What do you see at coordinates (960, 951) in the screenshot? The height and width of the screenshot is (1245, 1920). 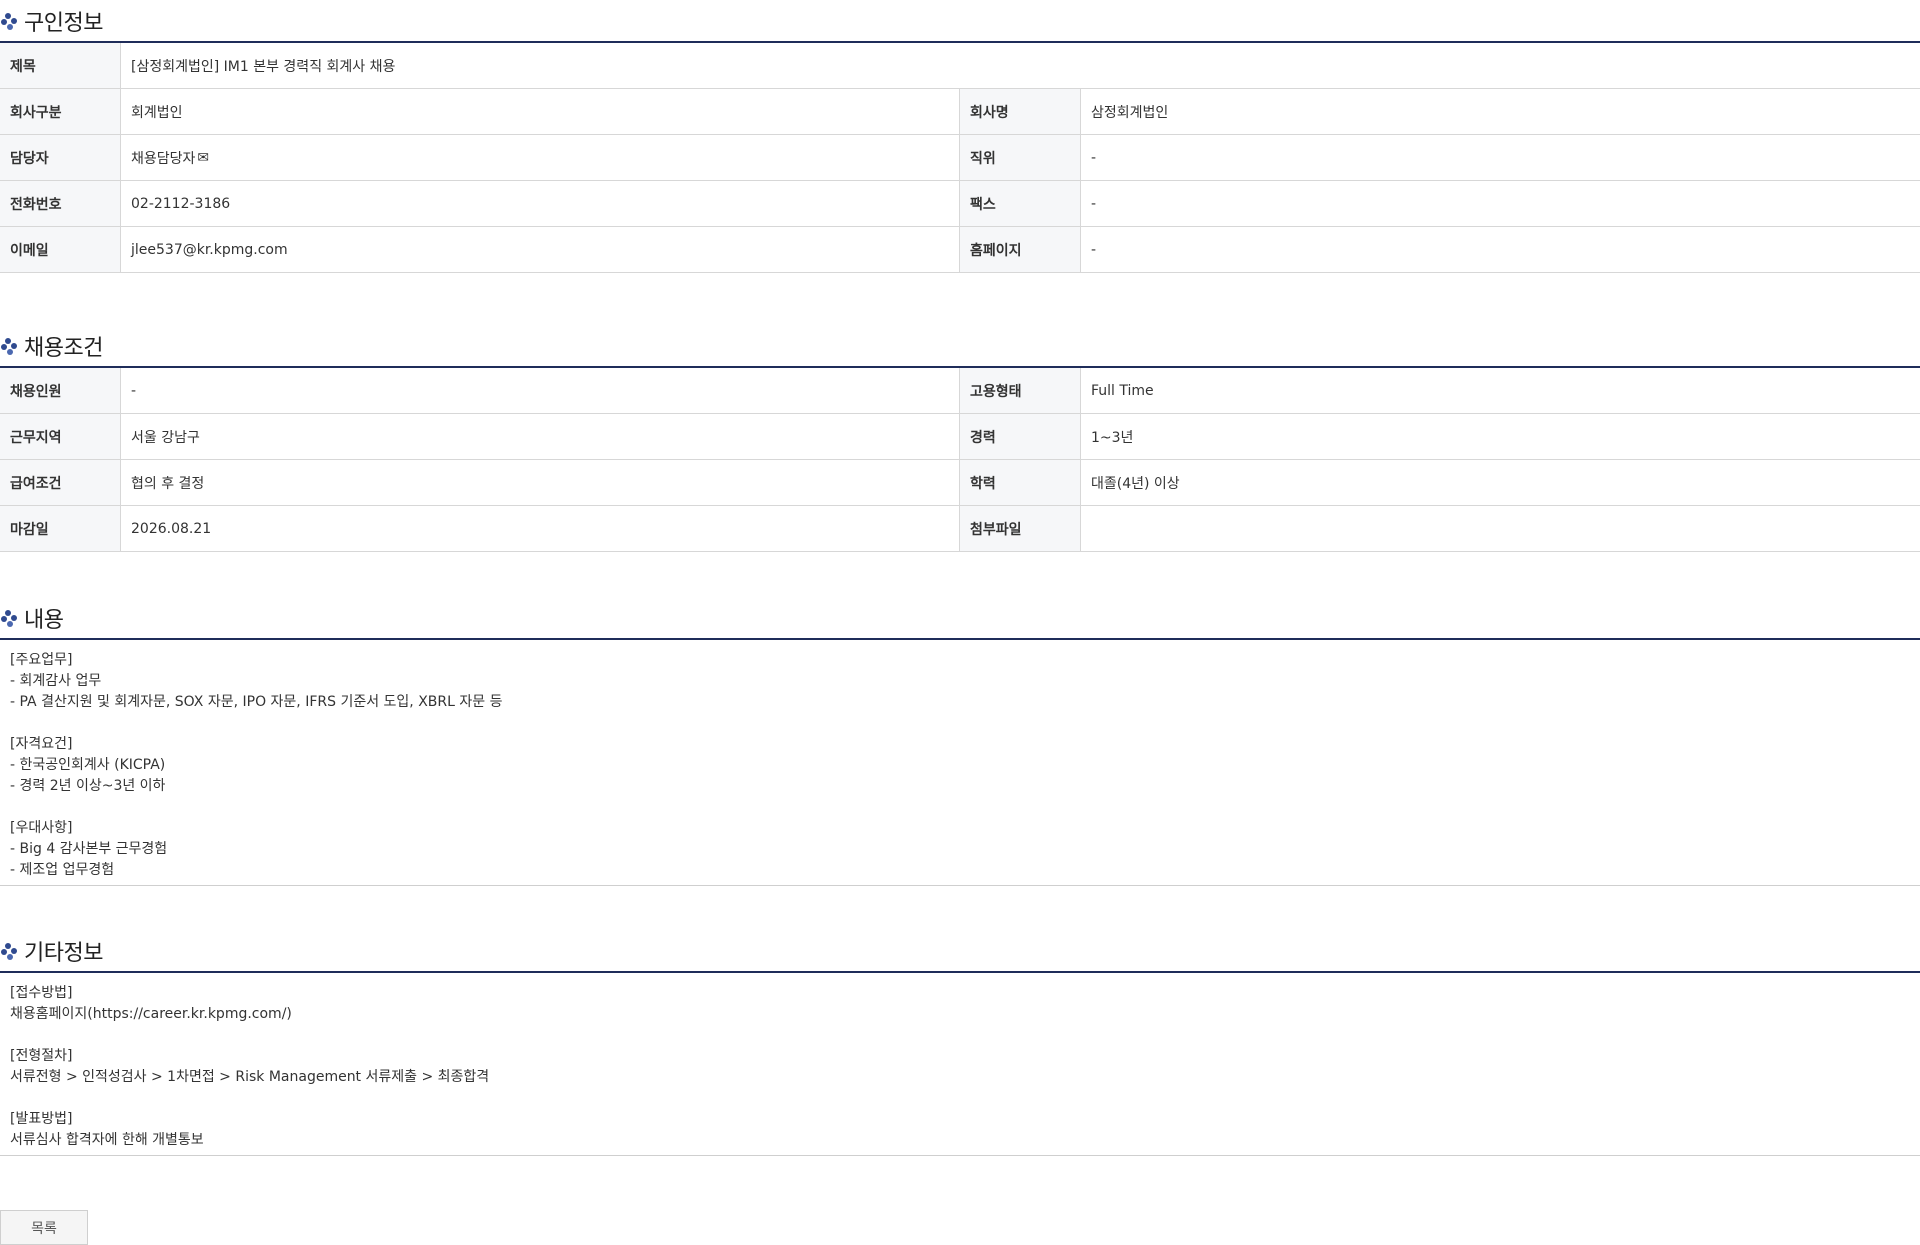 I see `etc-header: 기타정보` at bounding box center [960, 951].